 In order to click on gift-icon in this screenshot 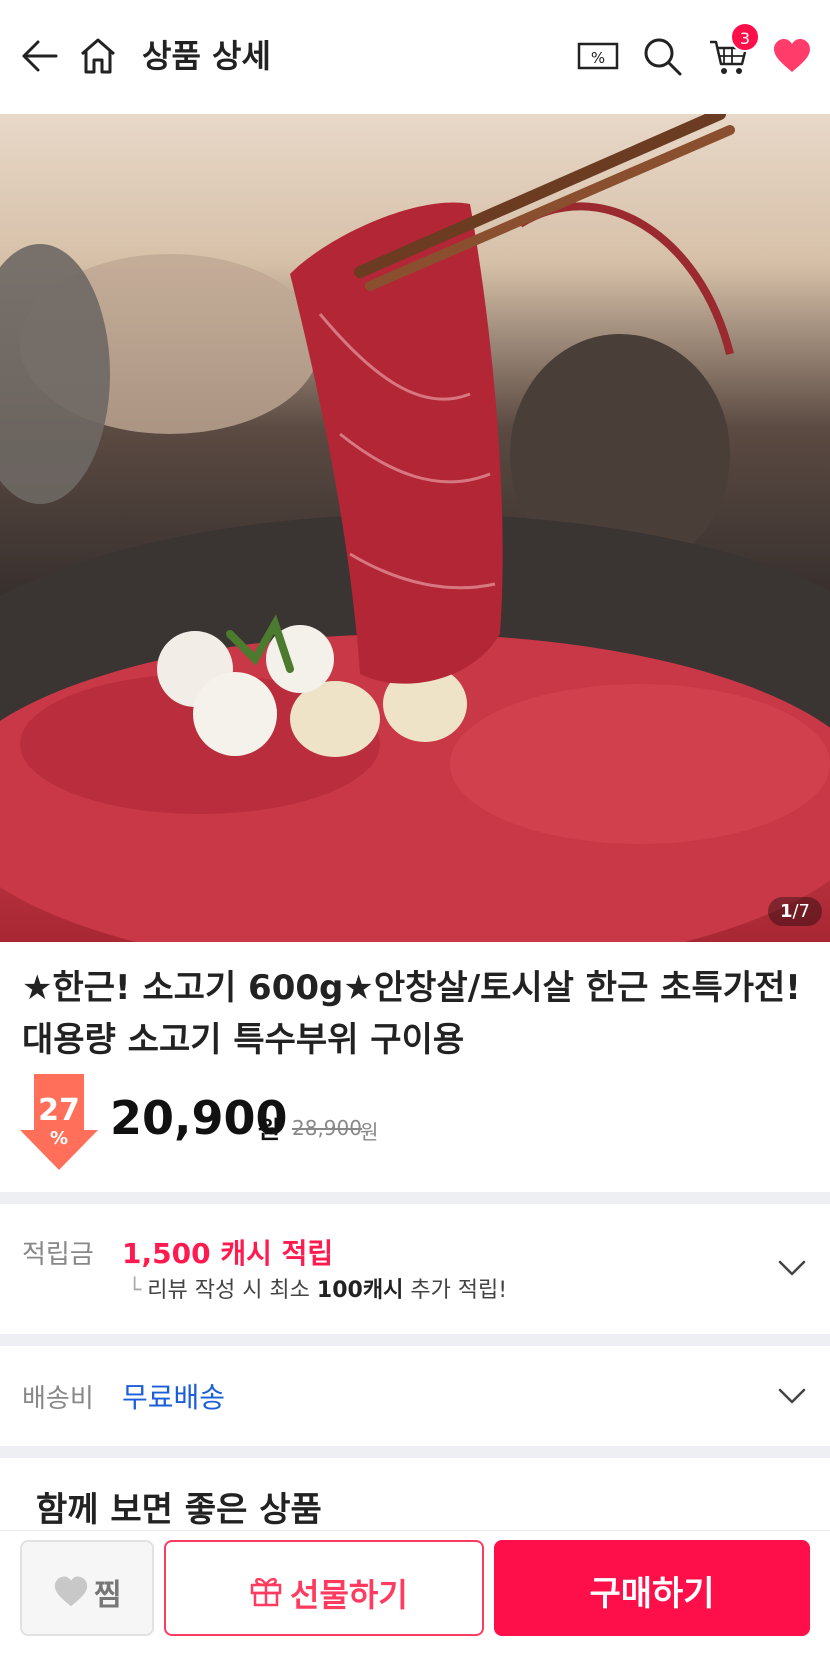, I will do `click(266, 1592)`.